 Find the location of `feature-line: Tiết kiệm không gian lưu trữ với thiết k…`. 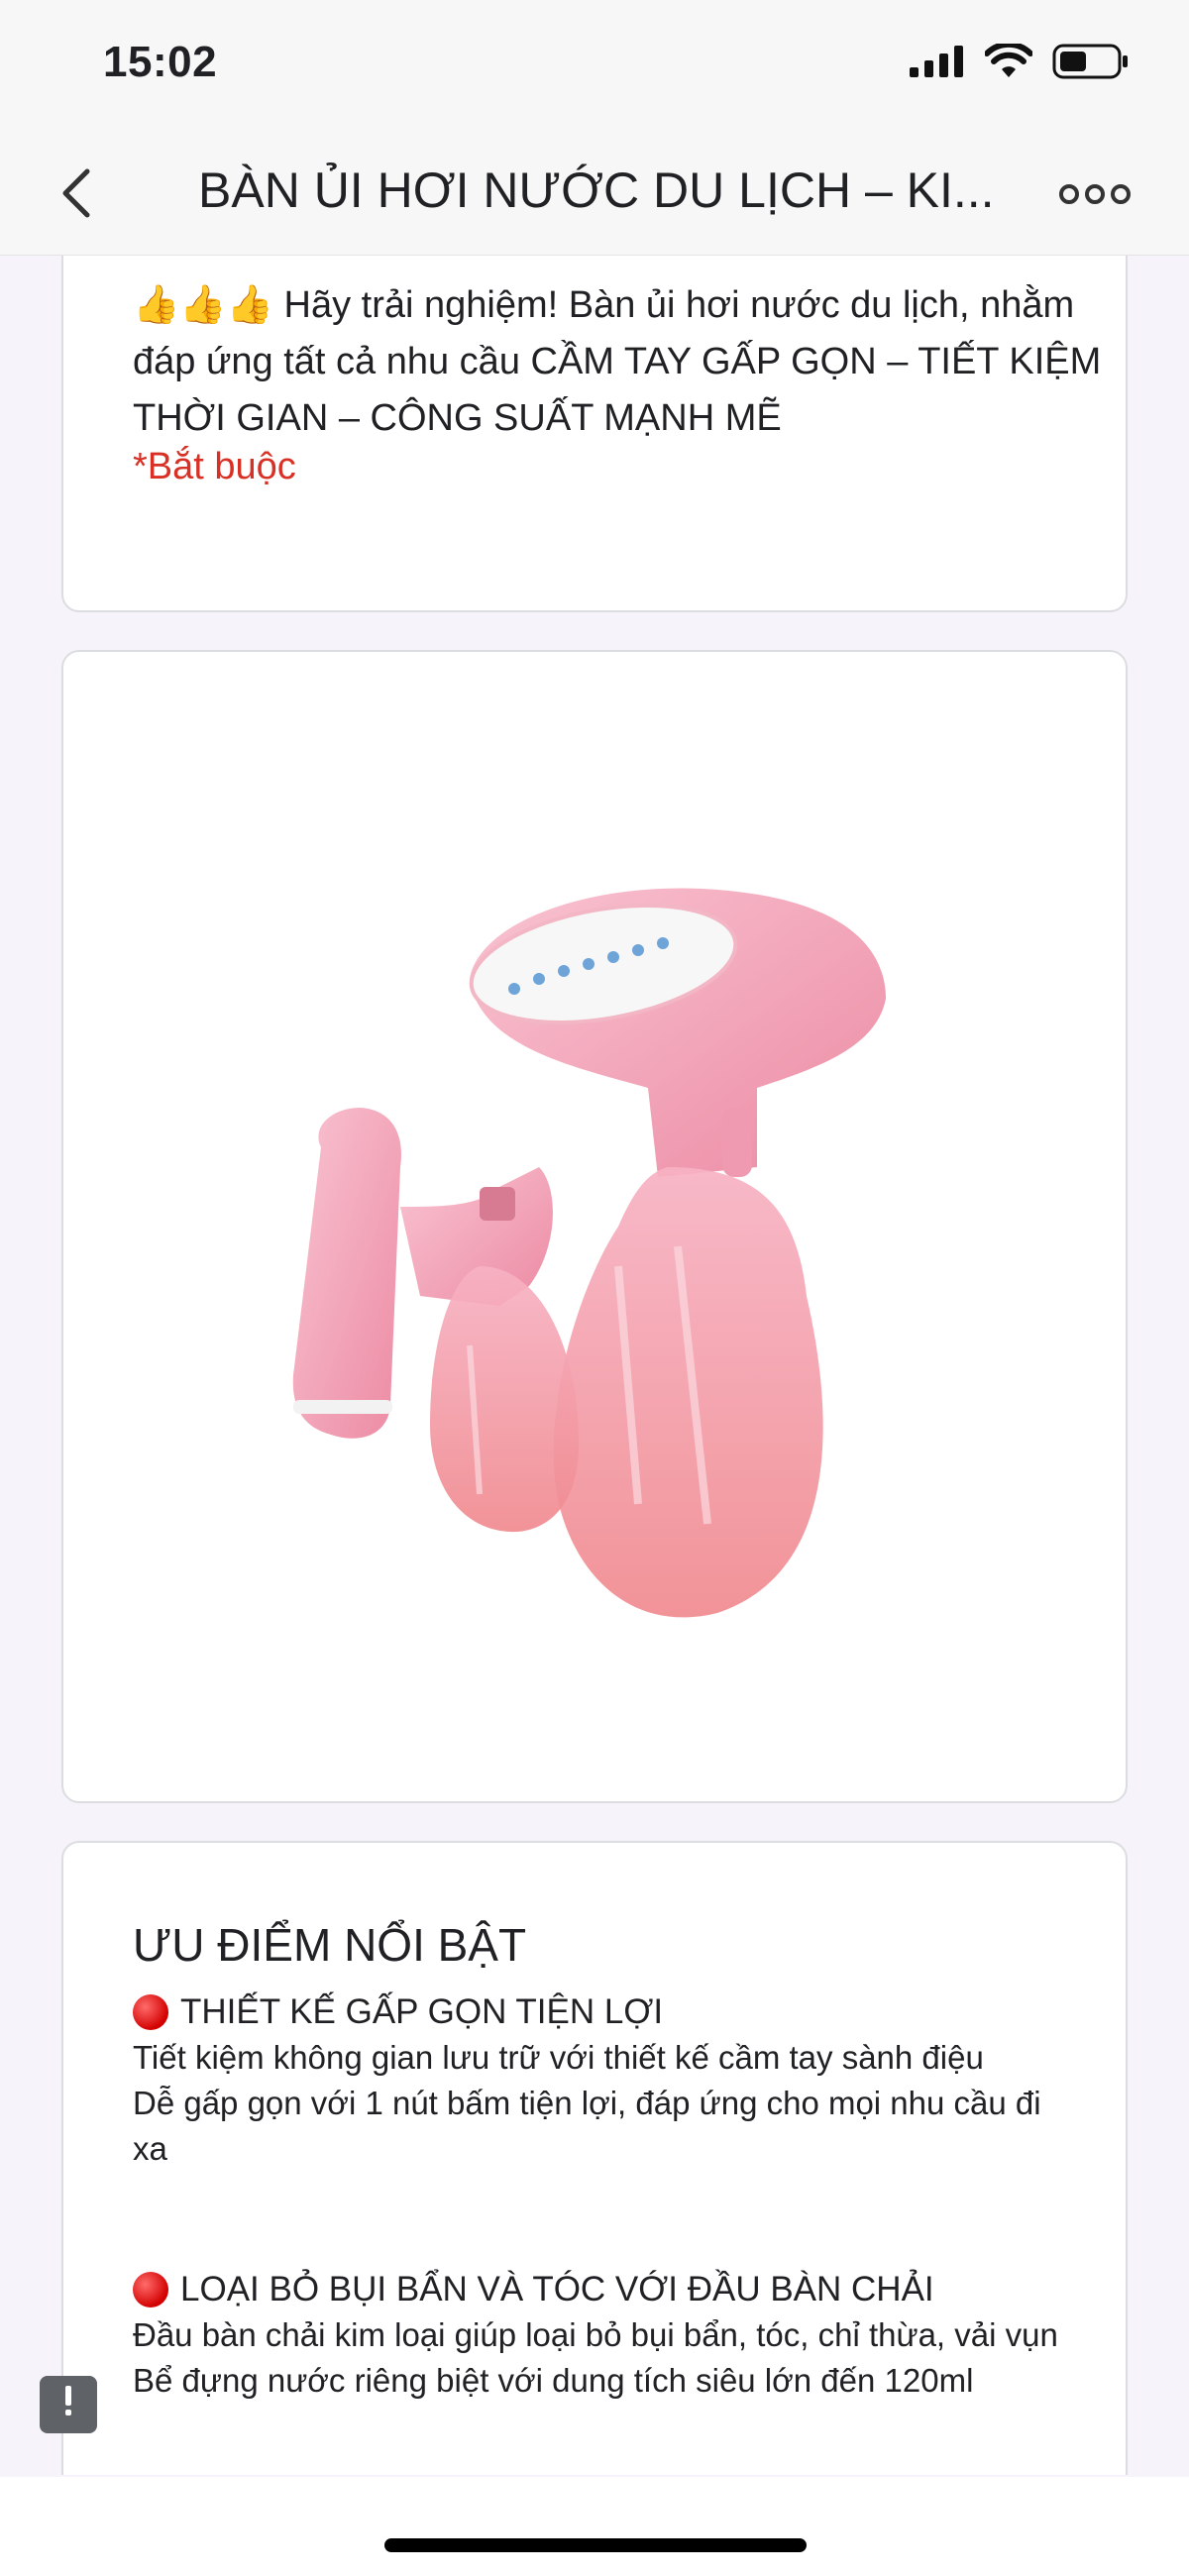

feature-line: Tiết kiệm không gian lưu trữ với thiết k… is located at coordinates (558, 2058).